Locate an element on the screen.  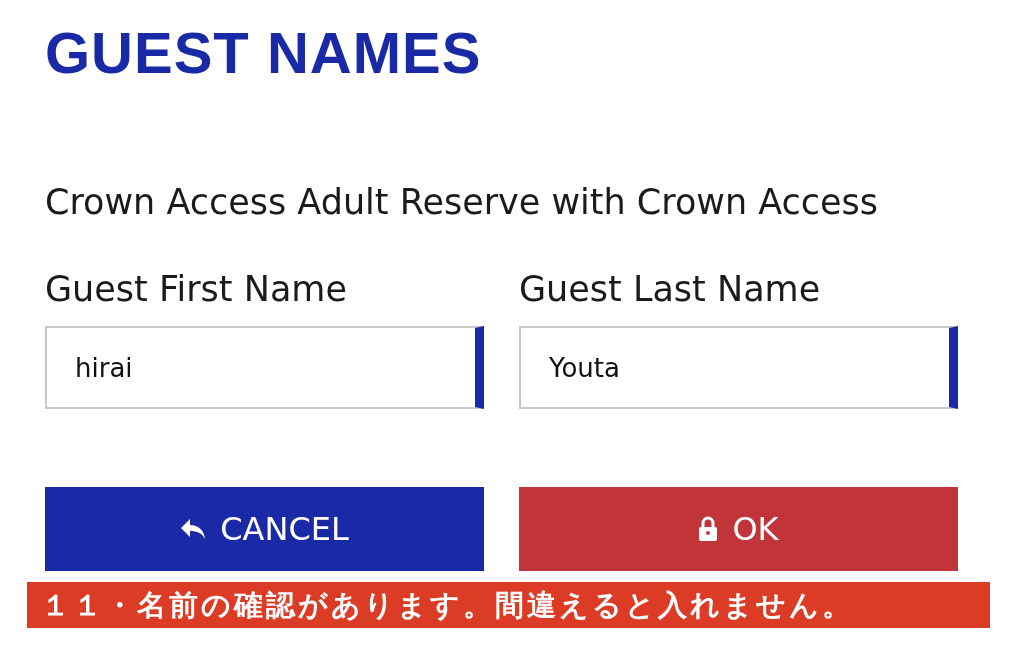
reply-arrow-icon is located at coordinates (193, 529).